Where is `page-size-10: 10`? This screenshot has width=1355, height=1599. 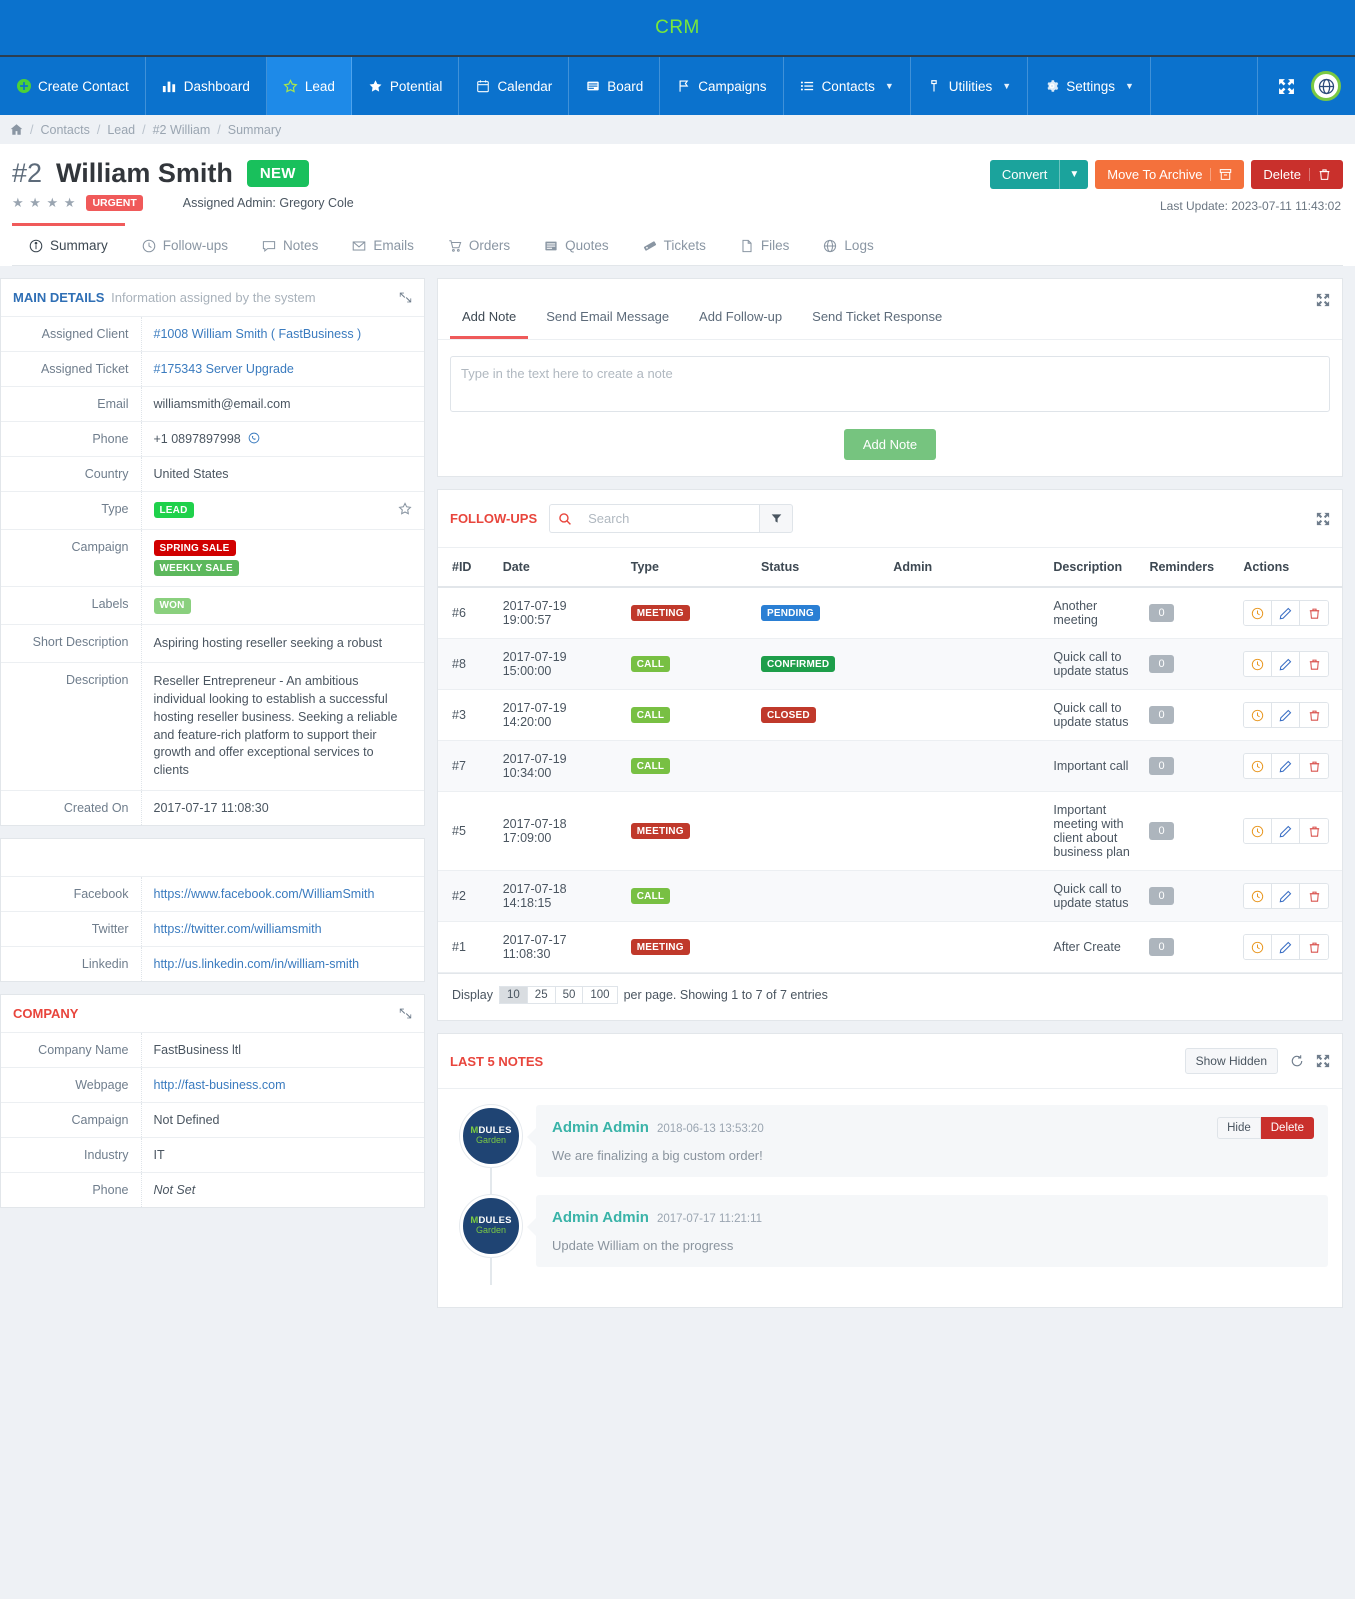
page-size-10: 10 is located at coordinates (513, 995).